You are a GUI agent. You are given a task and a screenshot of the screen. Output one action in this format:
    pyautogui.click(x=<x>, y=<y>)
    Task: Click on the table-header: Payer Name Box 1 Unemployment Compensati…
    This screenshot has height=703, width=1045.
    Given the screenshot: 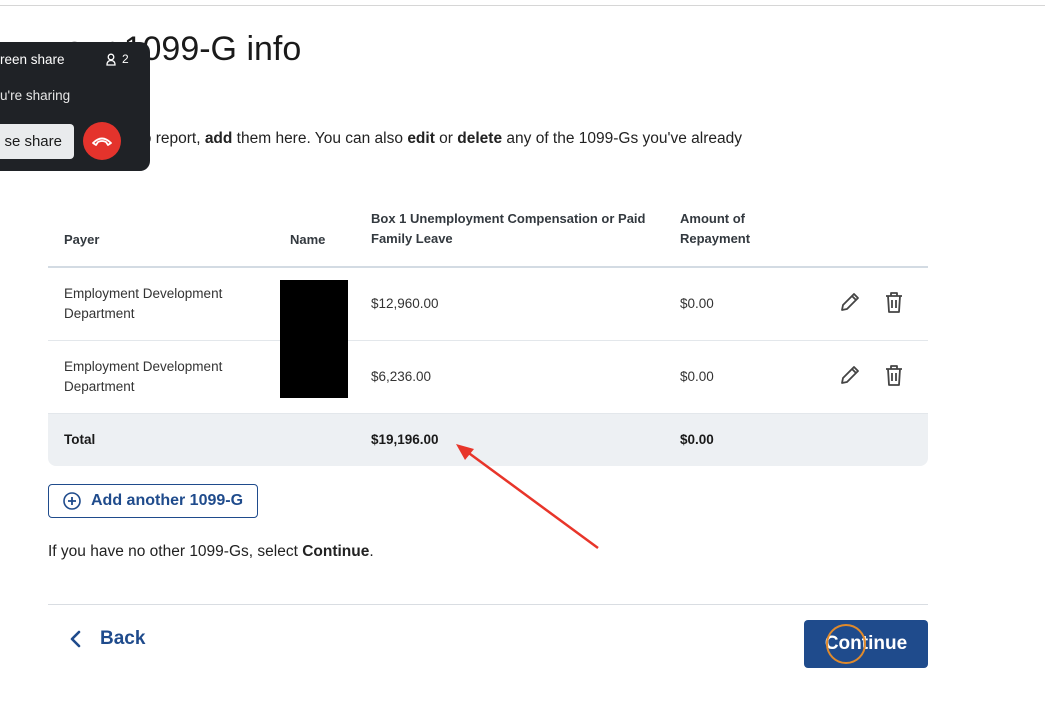 What is the action you would take?
    pyautogui.click(x=488, y=232)
    